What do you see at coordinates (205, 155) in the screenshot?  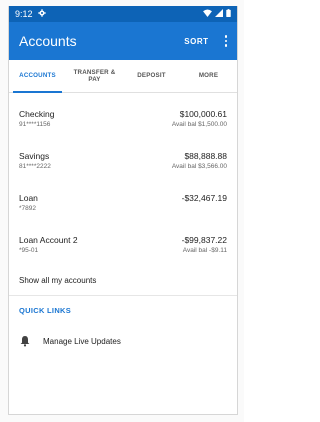 I see `account-balance: $88,888.88` at bounding box center [205, 155].